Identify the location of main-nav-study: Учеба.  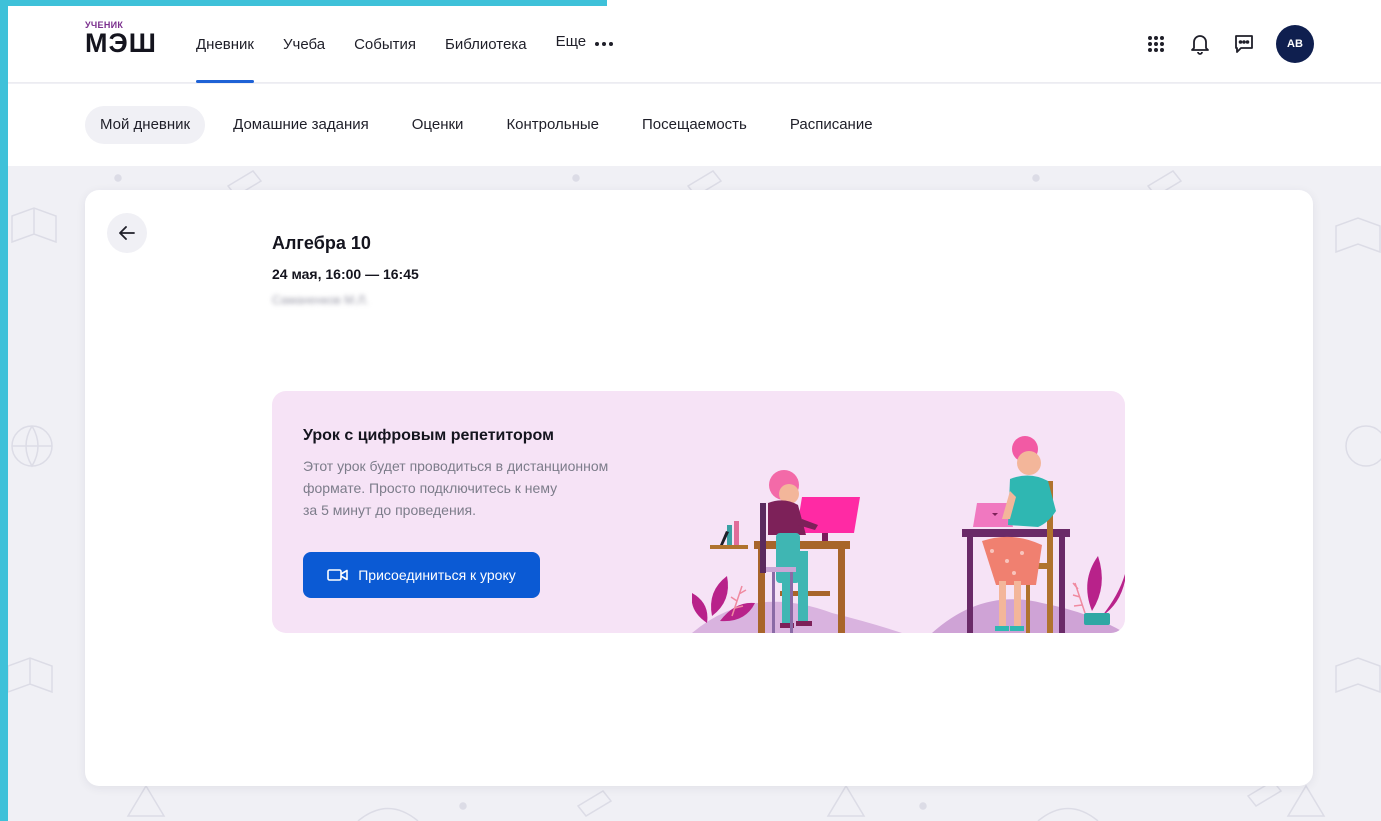
(304, 41).